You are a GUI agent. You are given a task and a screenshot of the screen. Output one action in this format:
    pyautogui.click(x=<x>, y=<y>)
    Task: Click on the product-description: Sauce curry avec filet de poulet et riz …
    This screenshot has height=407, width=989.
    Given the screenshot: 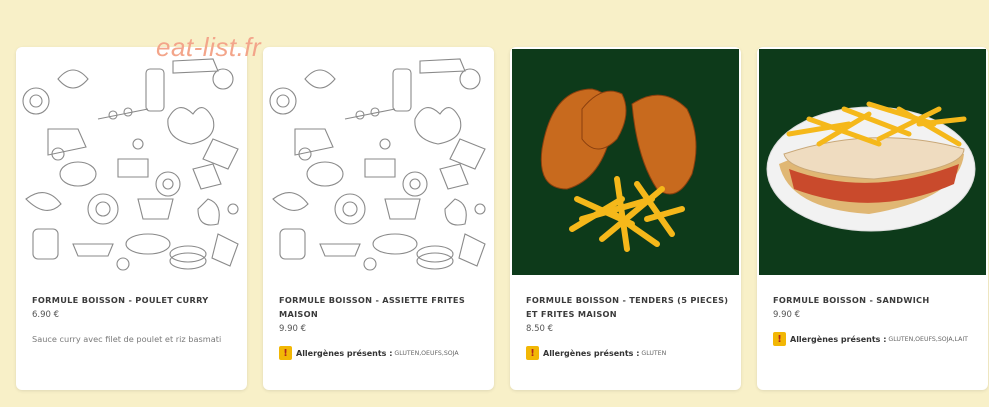 What is the action you would take?
    pyautogui.click(x=127, y=339)
    